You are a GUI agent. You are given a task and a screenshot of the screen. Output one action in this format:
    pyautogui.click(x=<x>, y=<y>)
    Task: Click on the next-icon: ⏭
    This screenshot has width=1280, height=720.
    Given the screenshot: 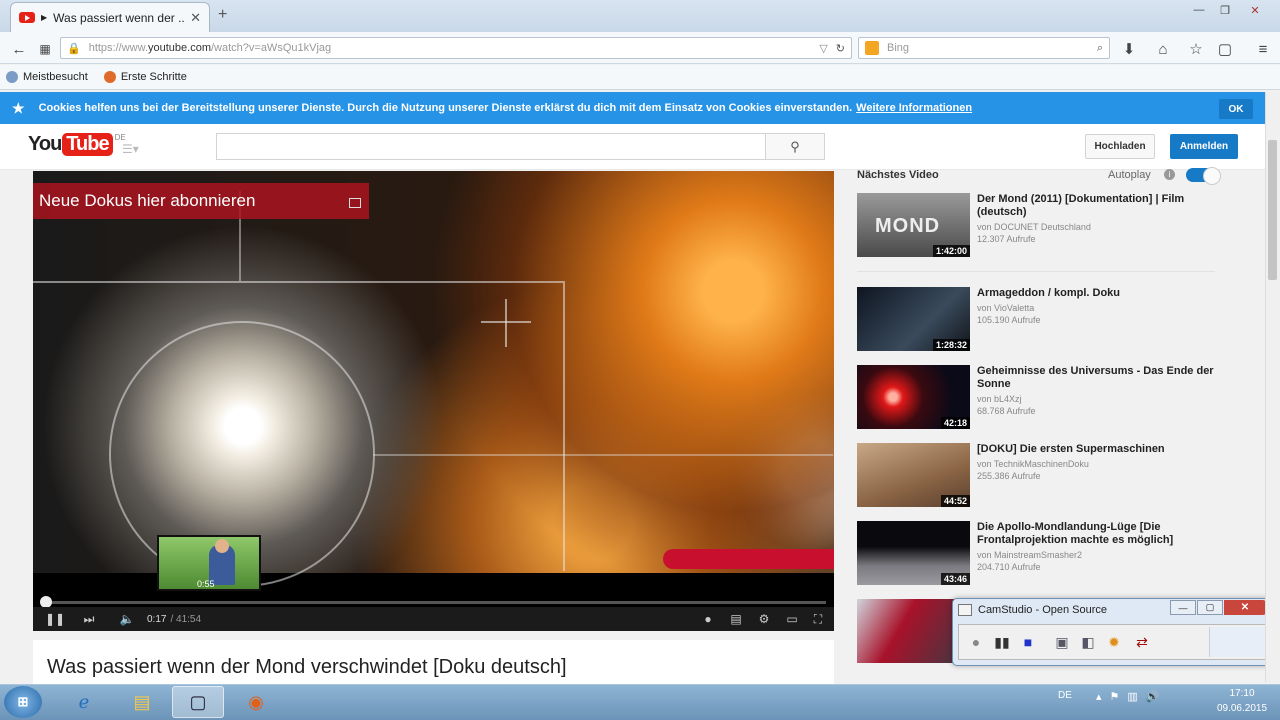 What is the action you would take?
    pyautogui.click(x=89, y=619)
    